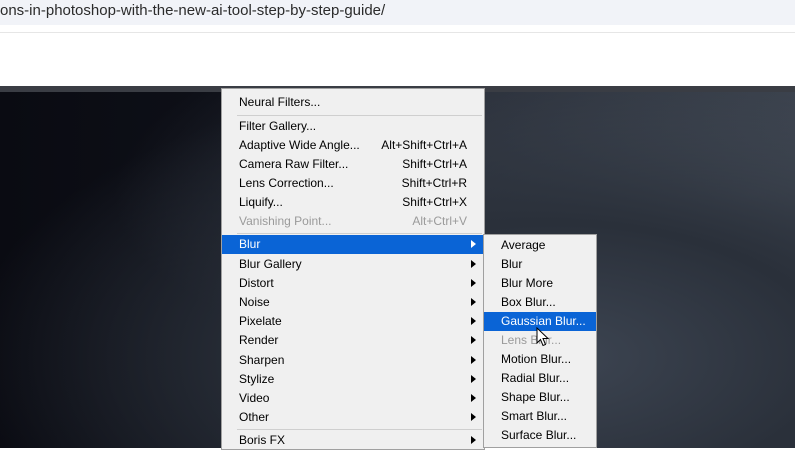 This screenshot has height=450, width=795. I want to click on menu-item-label: Noise, so click(254, 302).